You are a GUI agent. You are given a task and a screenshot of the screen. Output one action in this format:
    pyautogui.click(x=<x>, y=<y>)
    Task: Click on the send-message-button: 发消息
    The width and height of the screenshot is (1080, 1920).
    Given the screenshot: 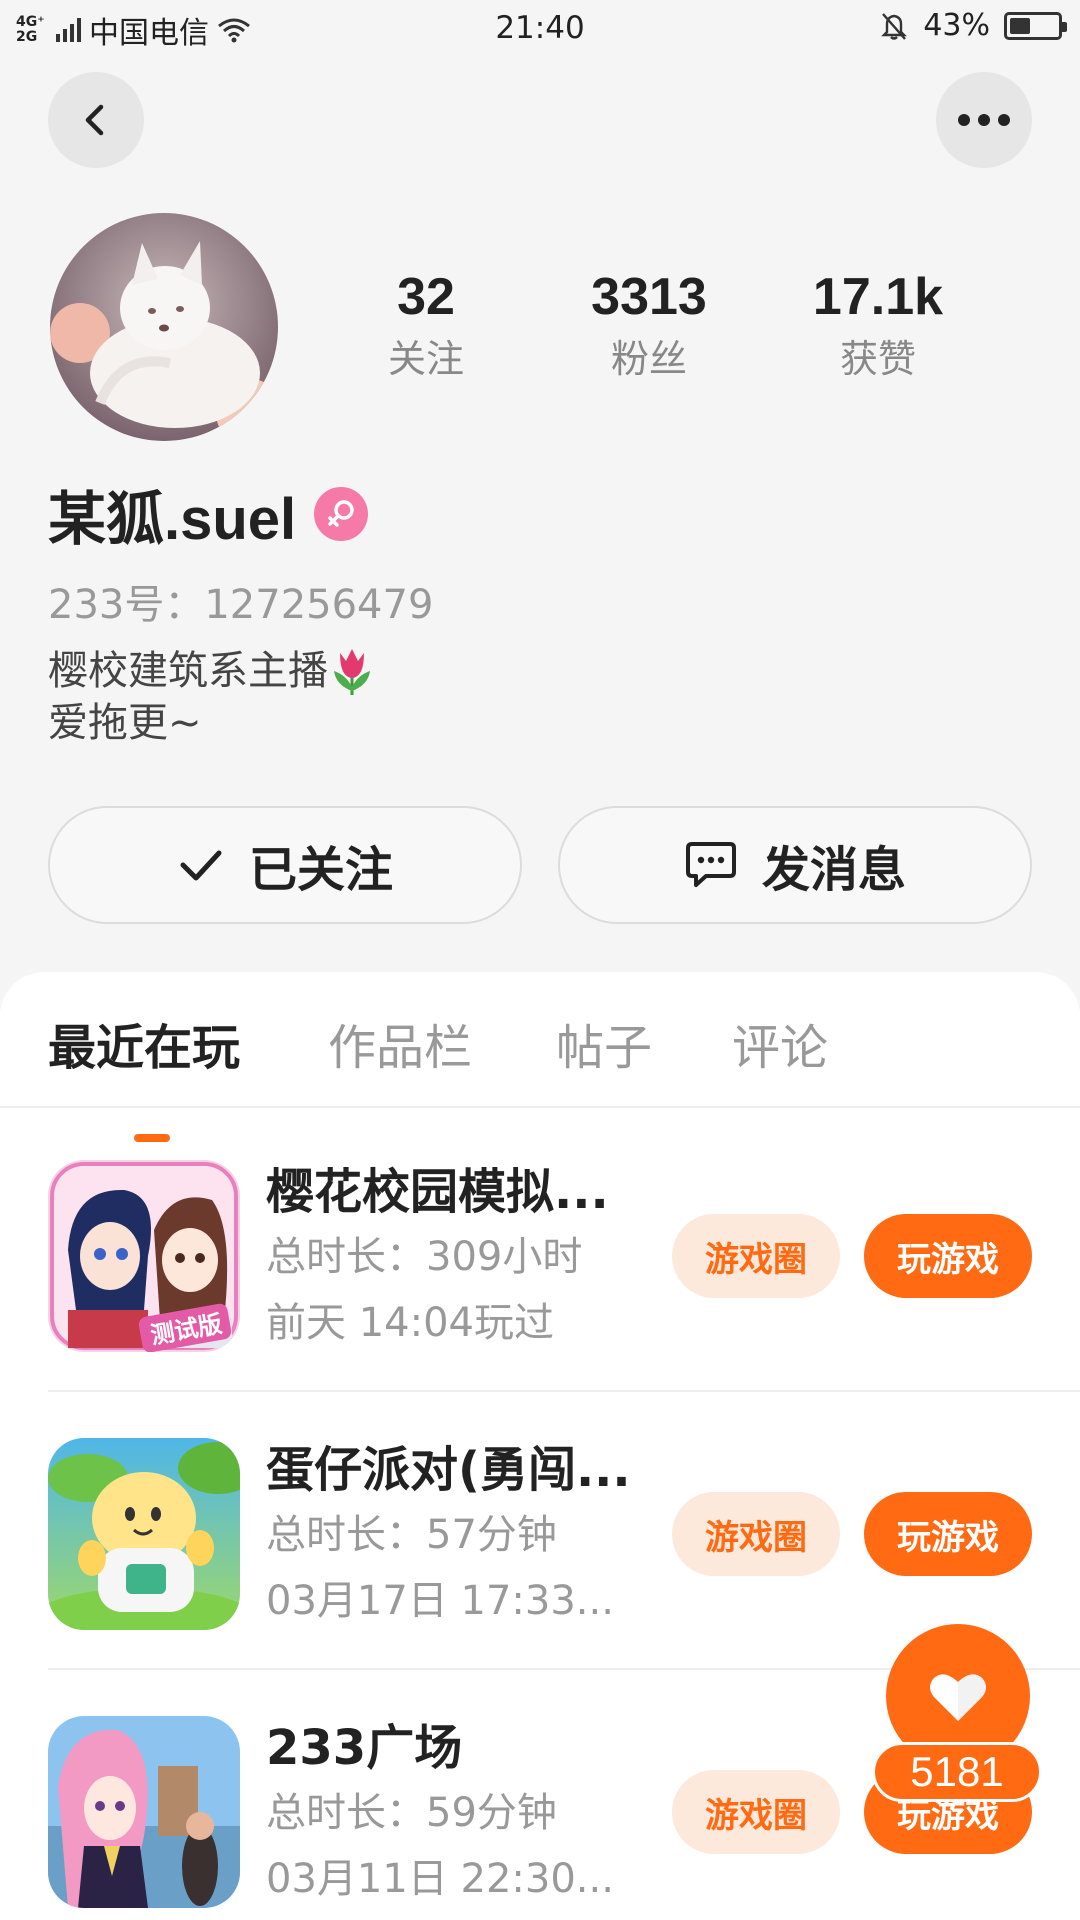 What is the action you would take?
    pyautogui.click(x=795, y=865)
    